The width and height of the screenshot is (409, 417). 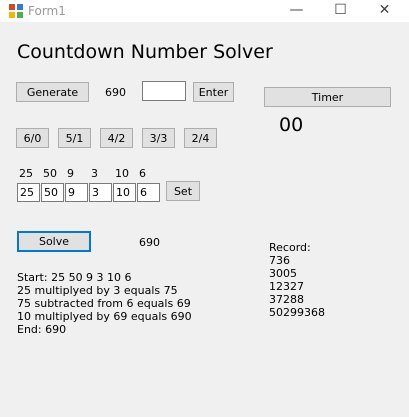 What do you see at coordinates (54, 241) in the screenshot?
I see `solve-button: Solve` at bounding box center [54, 241].